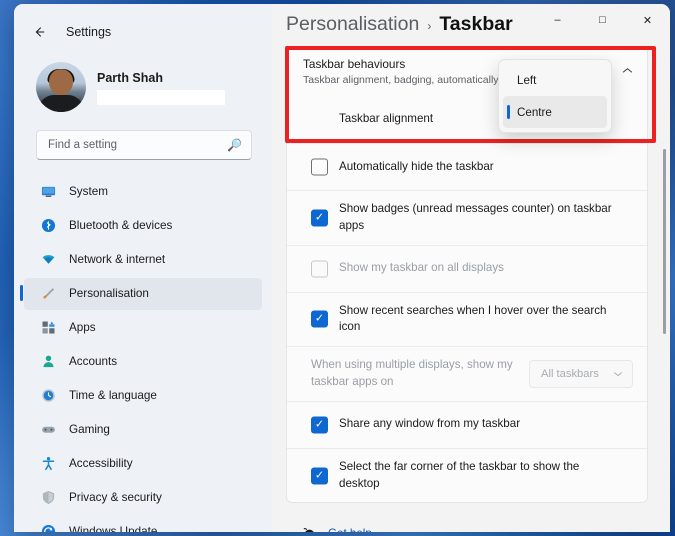 This screenshot has width=675, height=536. Describe the element at coordinates (93, 362) in the screenshot. I see `sidebar-item-label: Accounts` at that location.